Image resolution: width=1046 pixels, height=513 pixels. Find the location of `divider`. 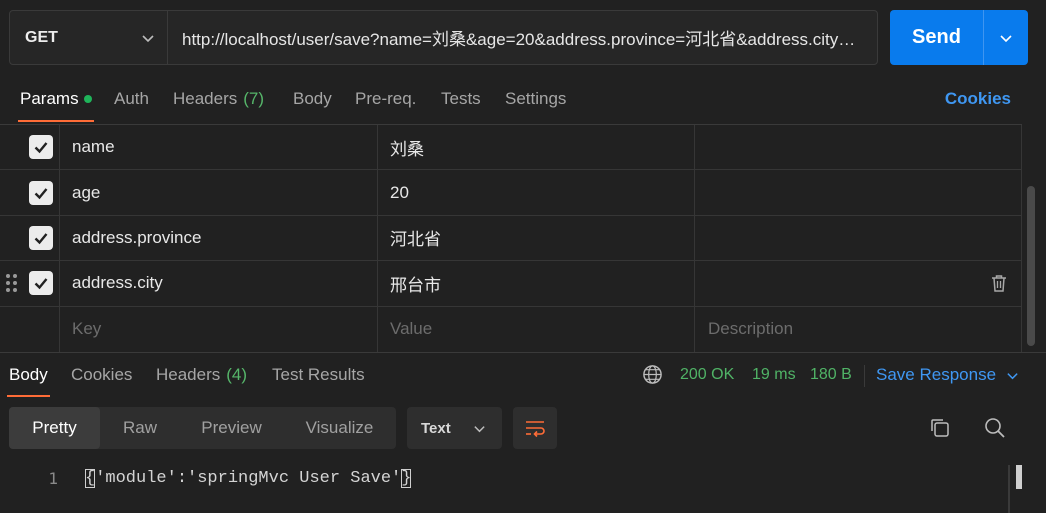

divider is located at coordinates (864, 376).